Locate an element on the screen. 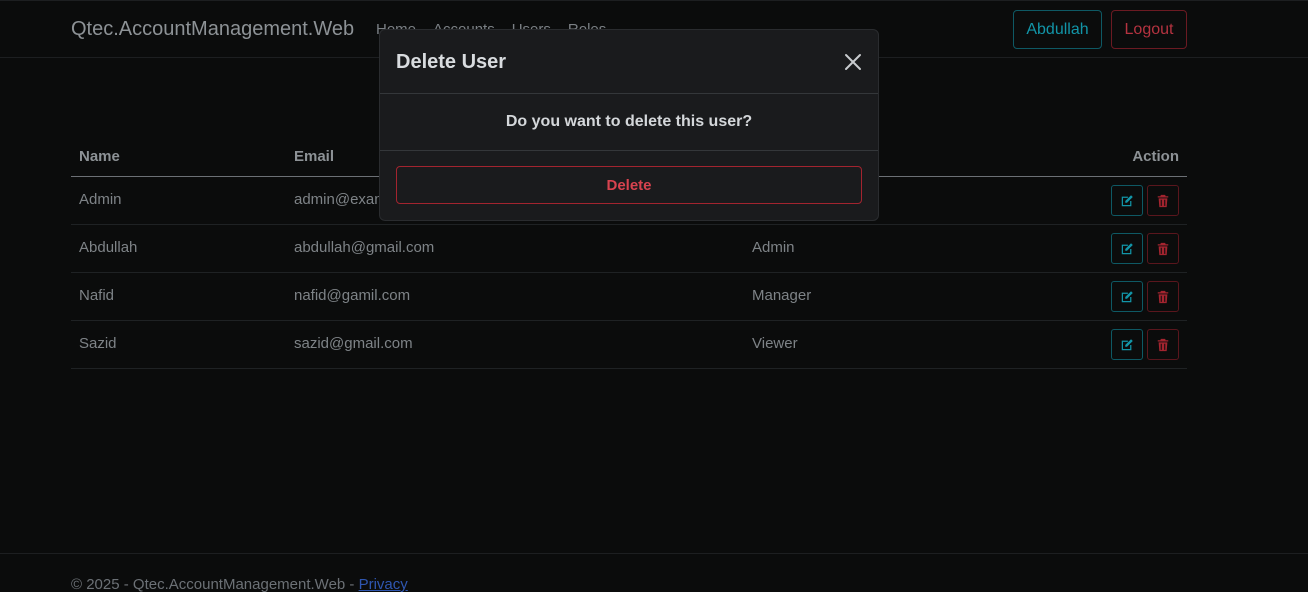  table-row: Sazid sazid@gmail.com Viewer is located at coordinates (629, 345).